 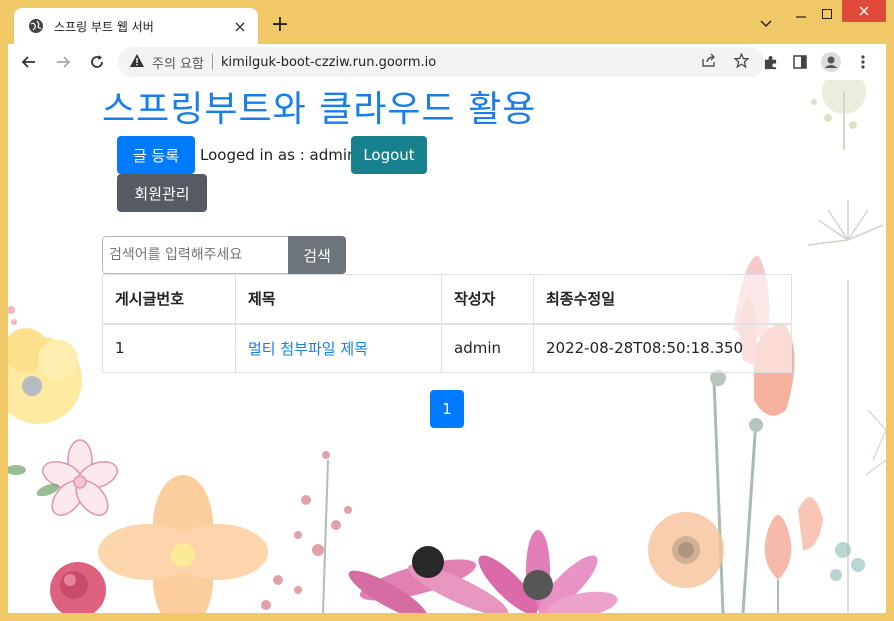 What do you see at coordinates (831, 62) in the screenshot?
I see `profile-avatar-icon` at bounding box center [831, 62].